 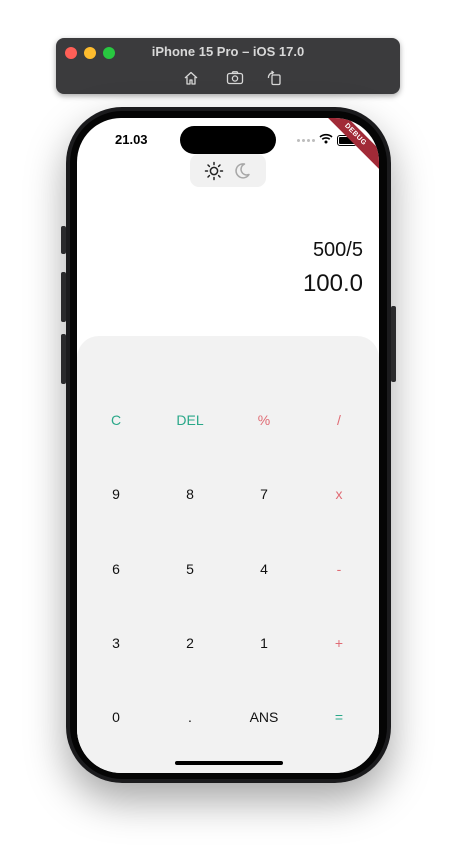 I want to click on key-5: 5, so click(x=190, y=569).